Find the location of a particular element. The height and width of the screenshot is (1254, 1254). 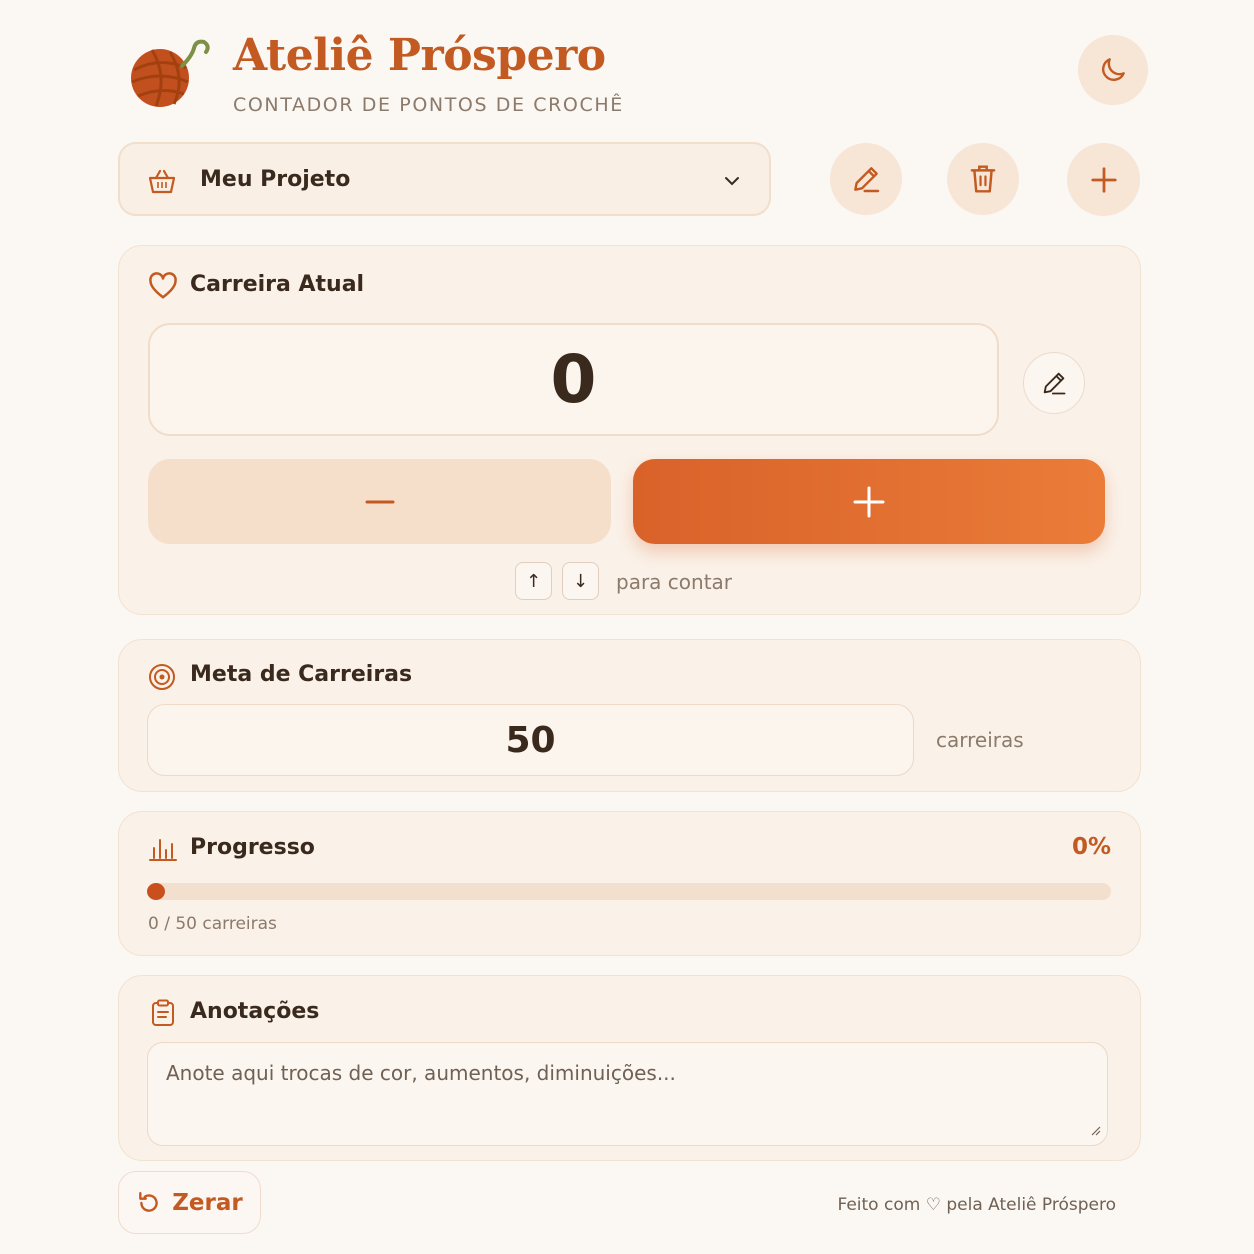

goal-input: 50 is located at coordinates (530, 740).